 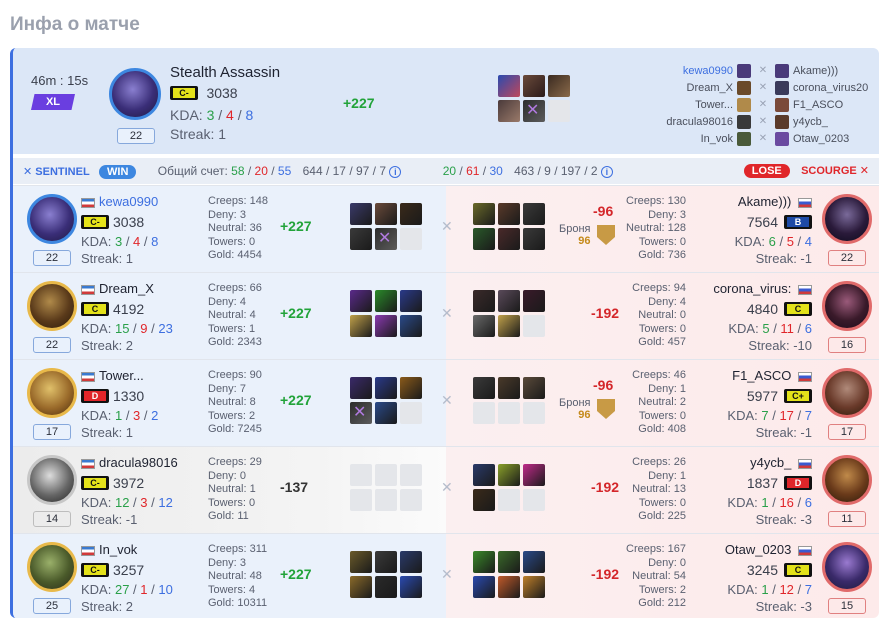 I want to click on hero-mmr-delta: +227, so click(x=359, y=103).